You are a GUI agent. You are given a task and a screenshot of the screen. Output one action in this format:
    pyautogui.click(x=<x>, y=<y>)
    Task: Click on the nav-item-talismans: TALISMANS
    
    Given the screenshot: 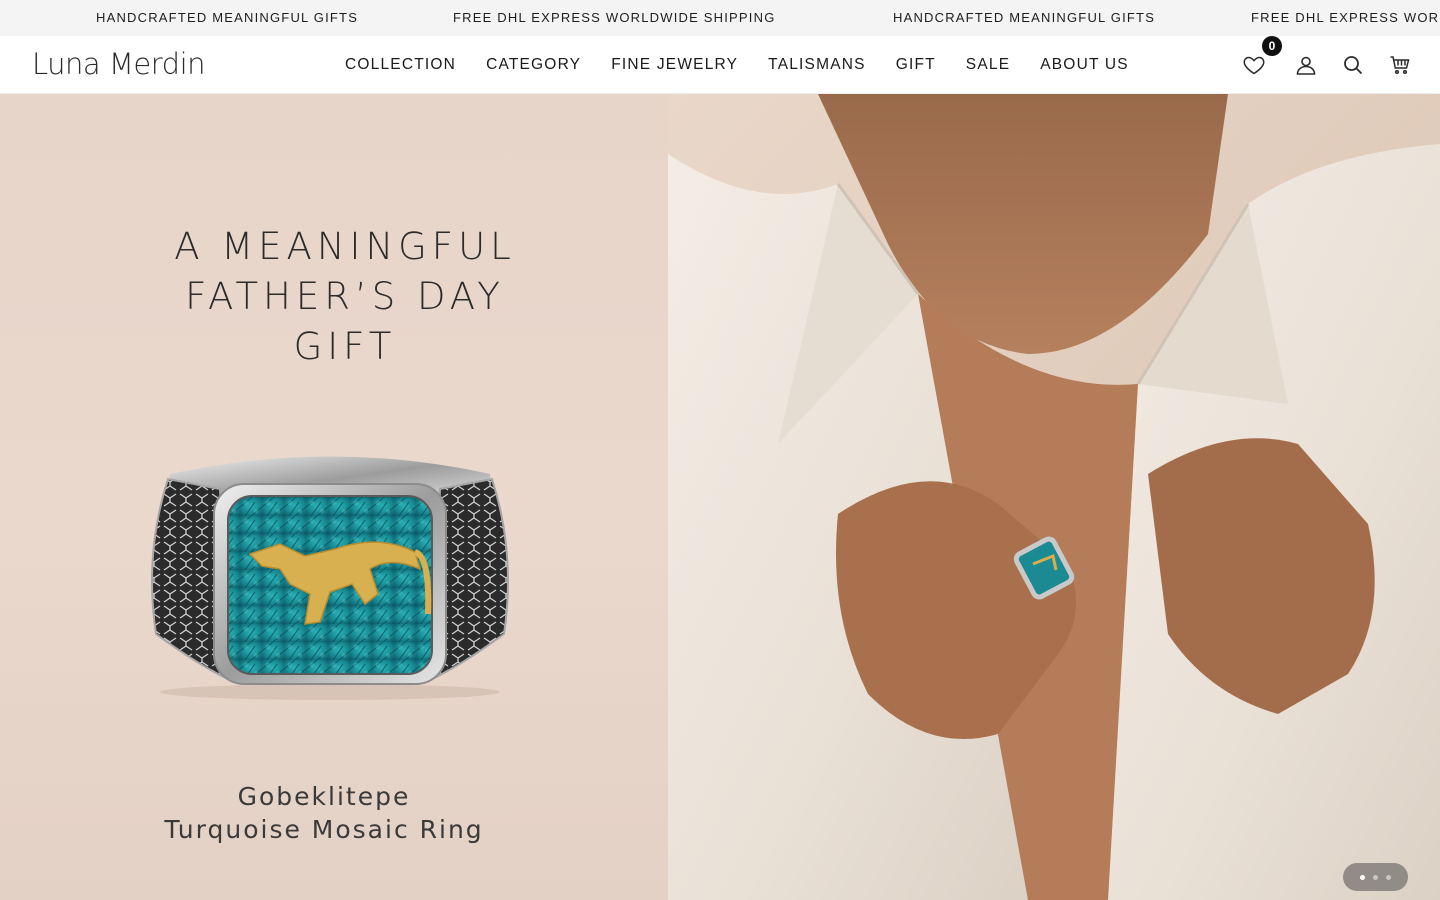 What is the action you would take?
    pyautogui.click(x=817, y=65)
    